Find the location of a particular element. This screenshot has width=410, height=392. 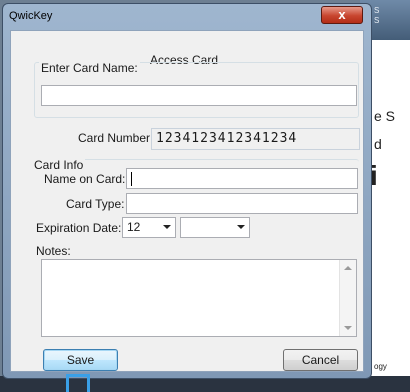

card-name-input is located at coordinates (199, 95).